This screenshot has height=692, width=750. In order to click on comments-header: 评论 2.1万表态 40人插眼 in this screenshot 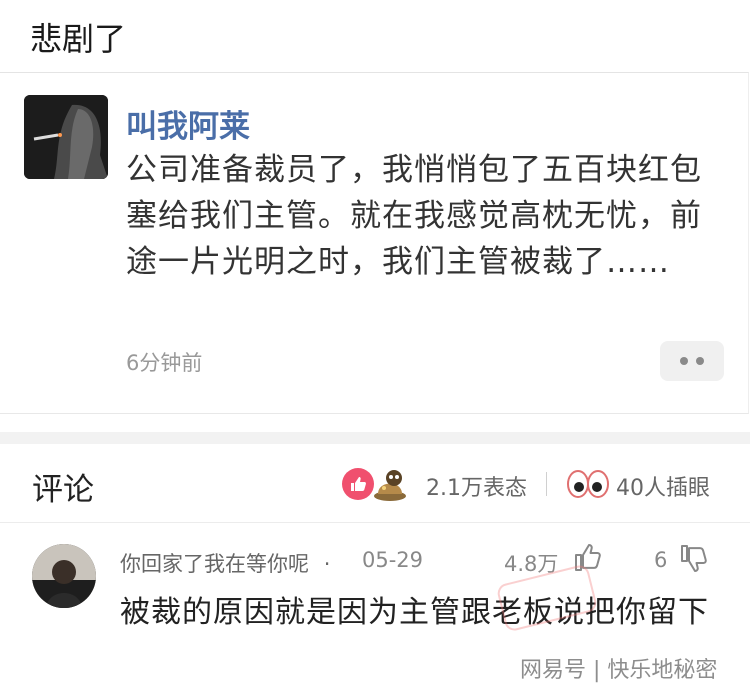, I will do `click(375, 483)`.